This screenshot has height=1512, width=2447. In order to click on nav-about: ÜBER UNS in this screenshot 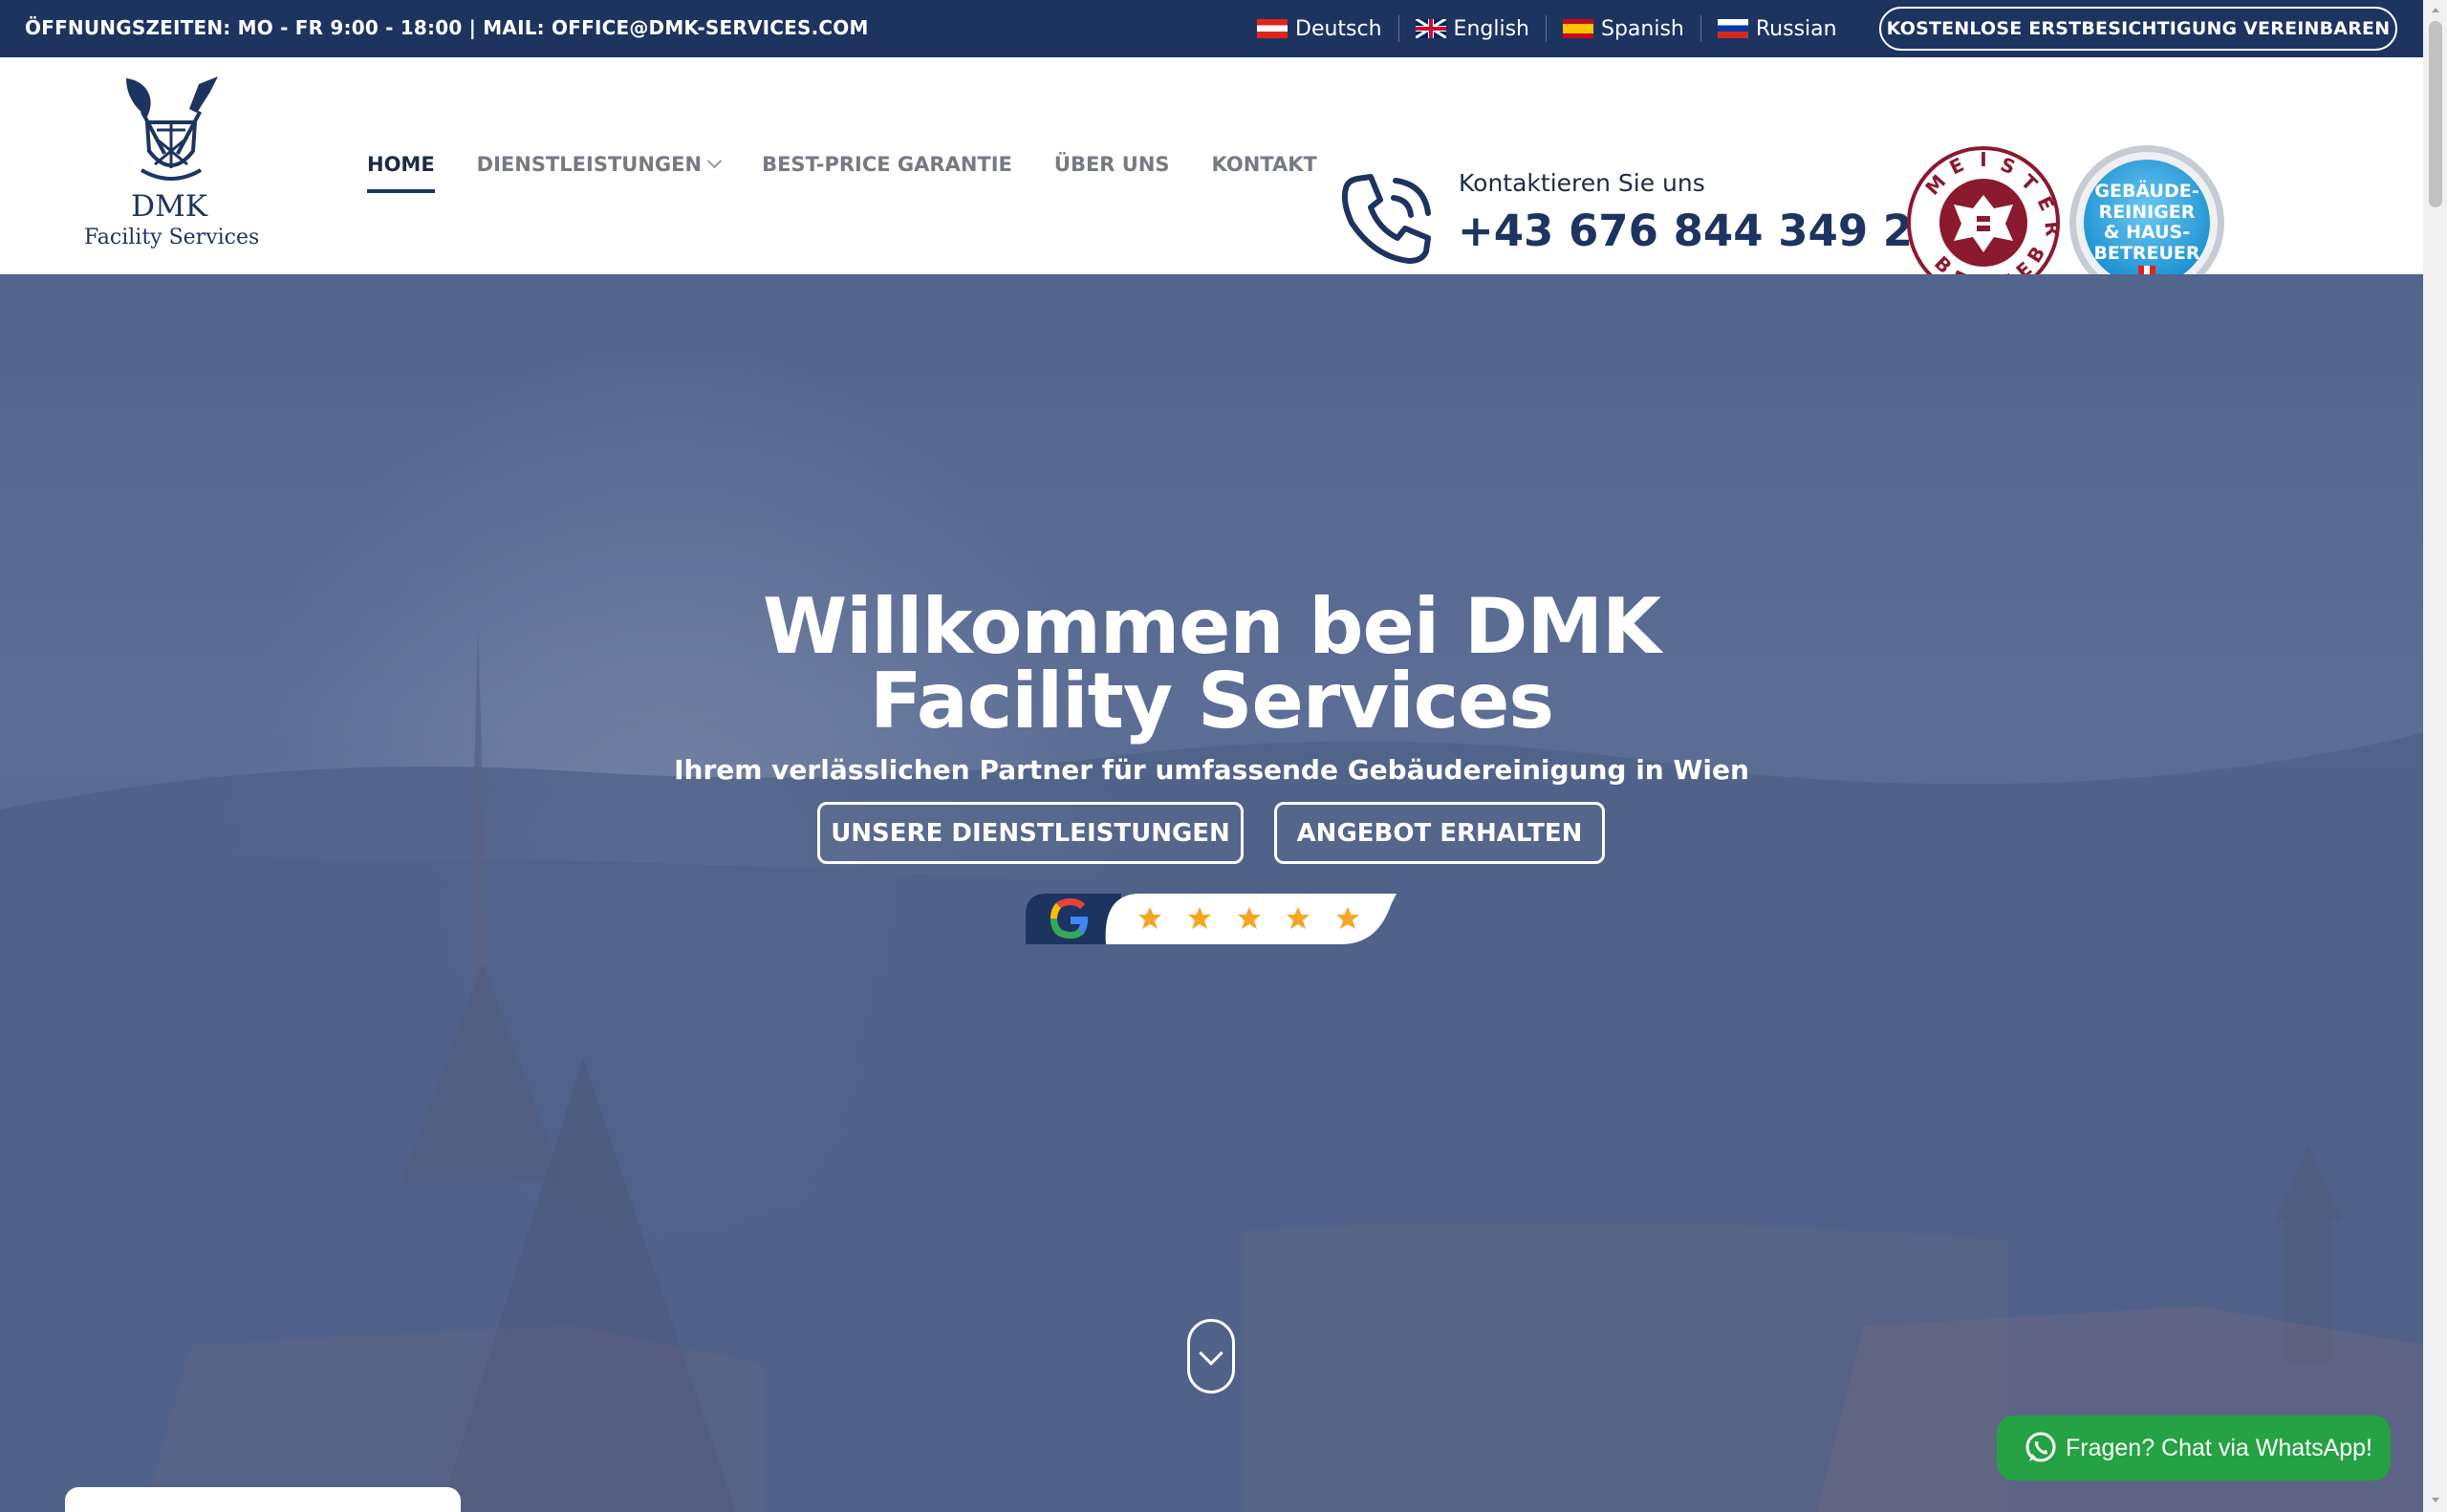, I will do `click(1112, 175)`.